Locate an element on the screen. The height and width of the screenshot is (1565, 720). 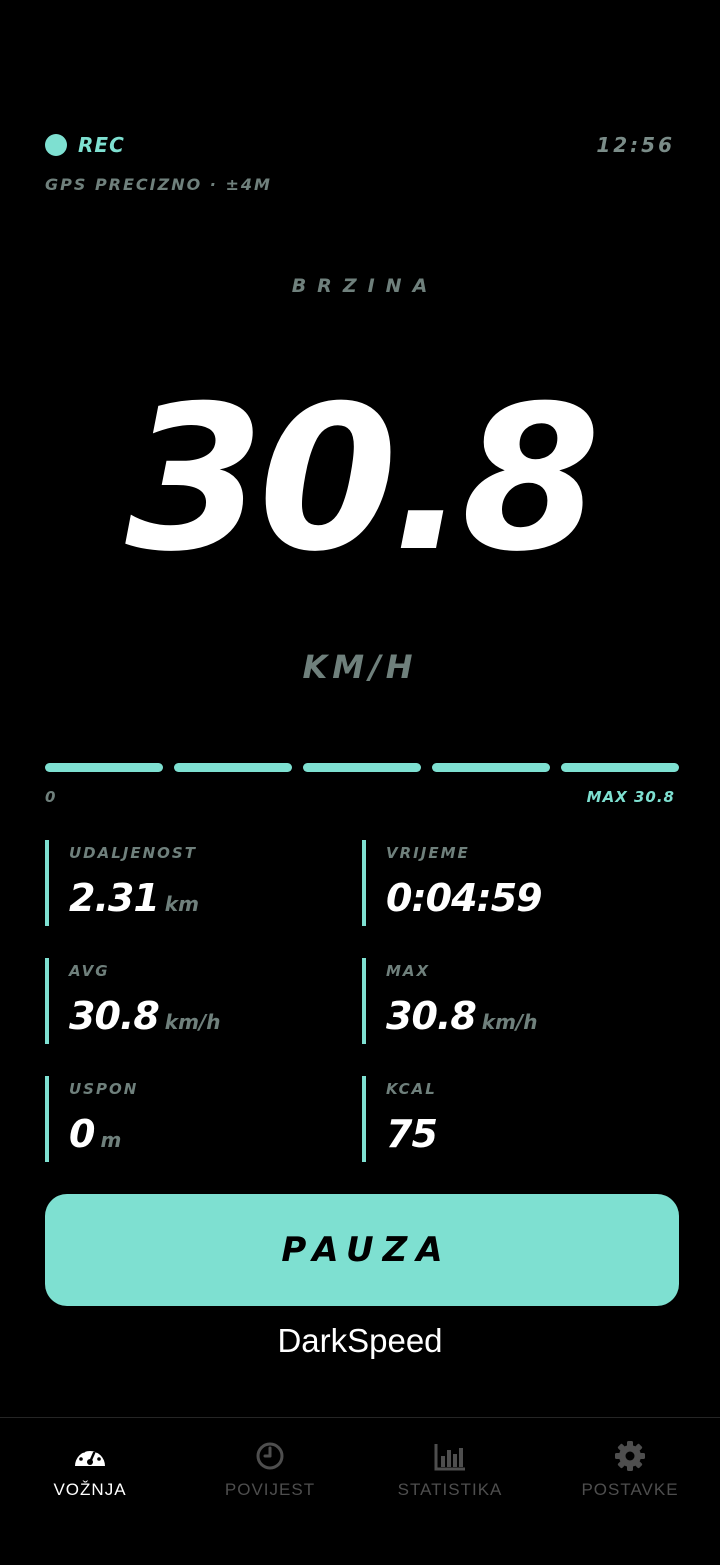
nav-label: STATISTIKA is located at coordinates (450, 1489).